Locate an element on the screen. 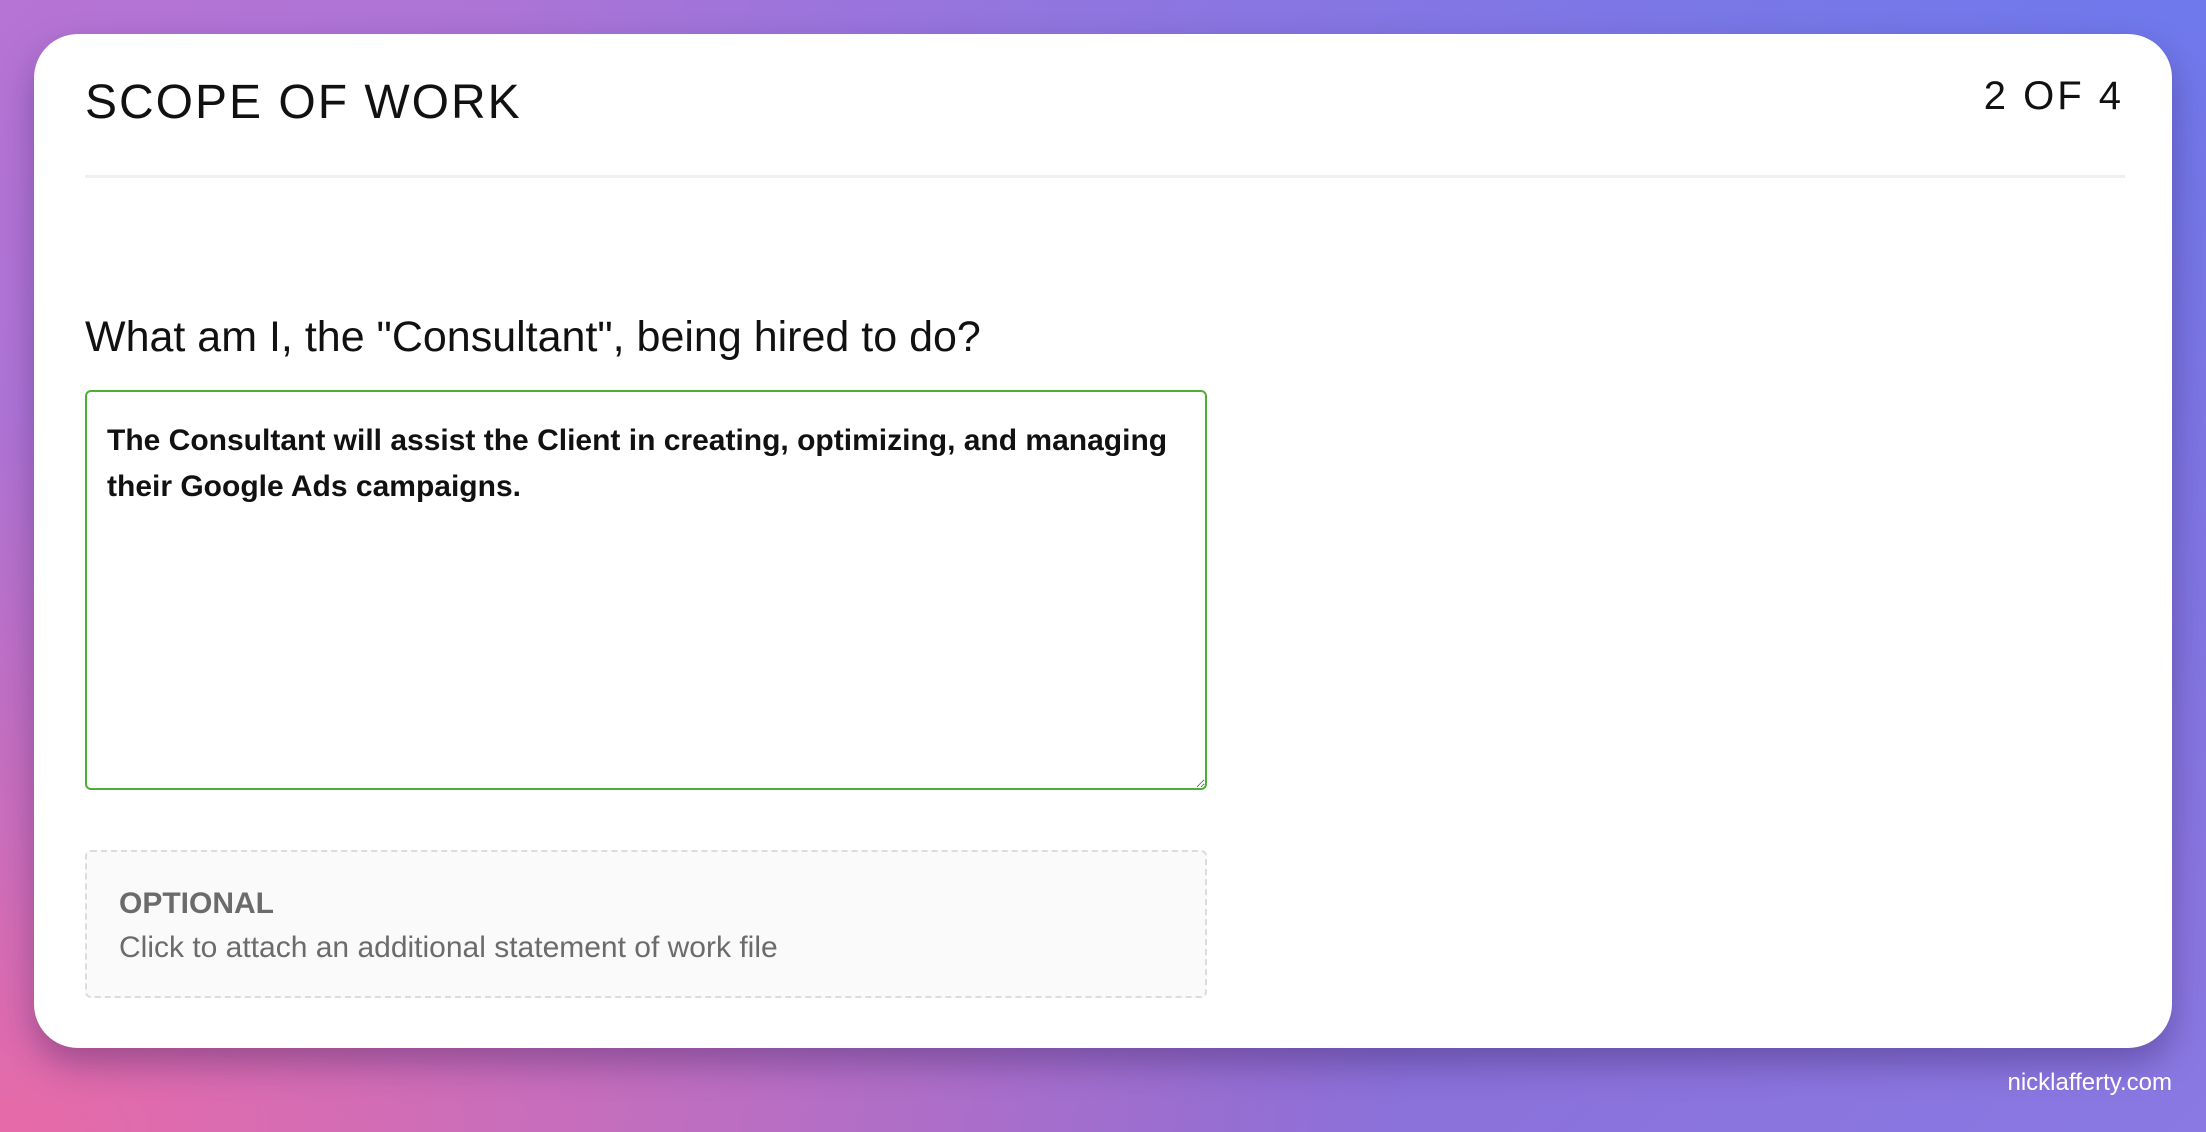  page-title: SCOPE OF WORK is located at coordinates (303, 102).